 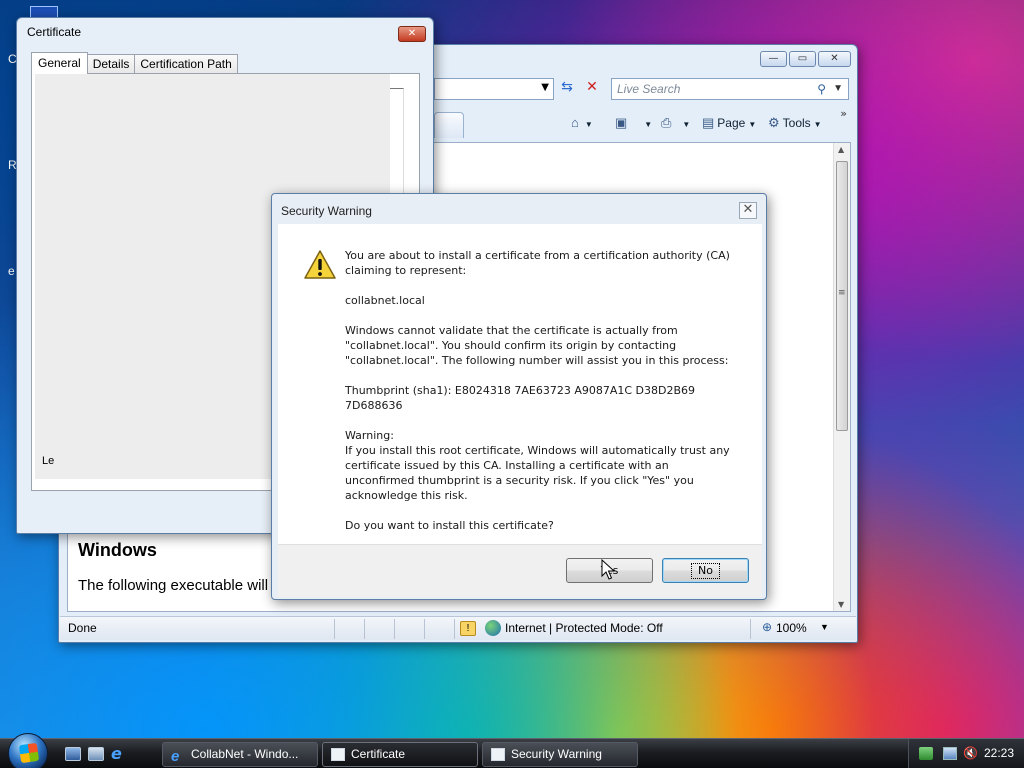 I want to click on tab-strip: General Details Certification Path, so click(x=134, y=63).